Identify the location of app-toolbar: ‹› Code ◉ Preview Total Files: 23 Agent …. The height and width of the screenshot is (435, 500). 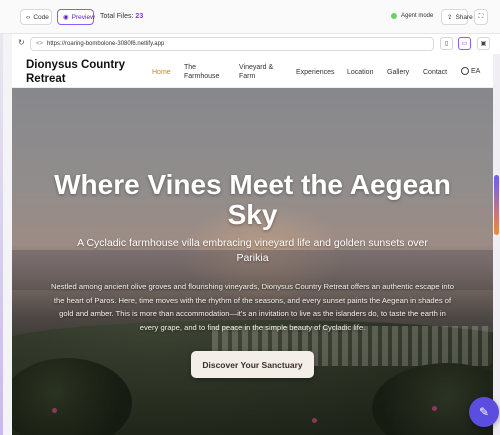
(250, 17).